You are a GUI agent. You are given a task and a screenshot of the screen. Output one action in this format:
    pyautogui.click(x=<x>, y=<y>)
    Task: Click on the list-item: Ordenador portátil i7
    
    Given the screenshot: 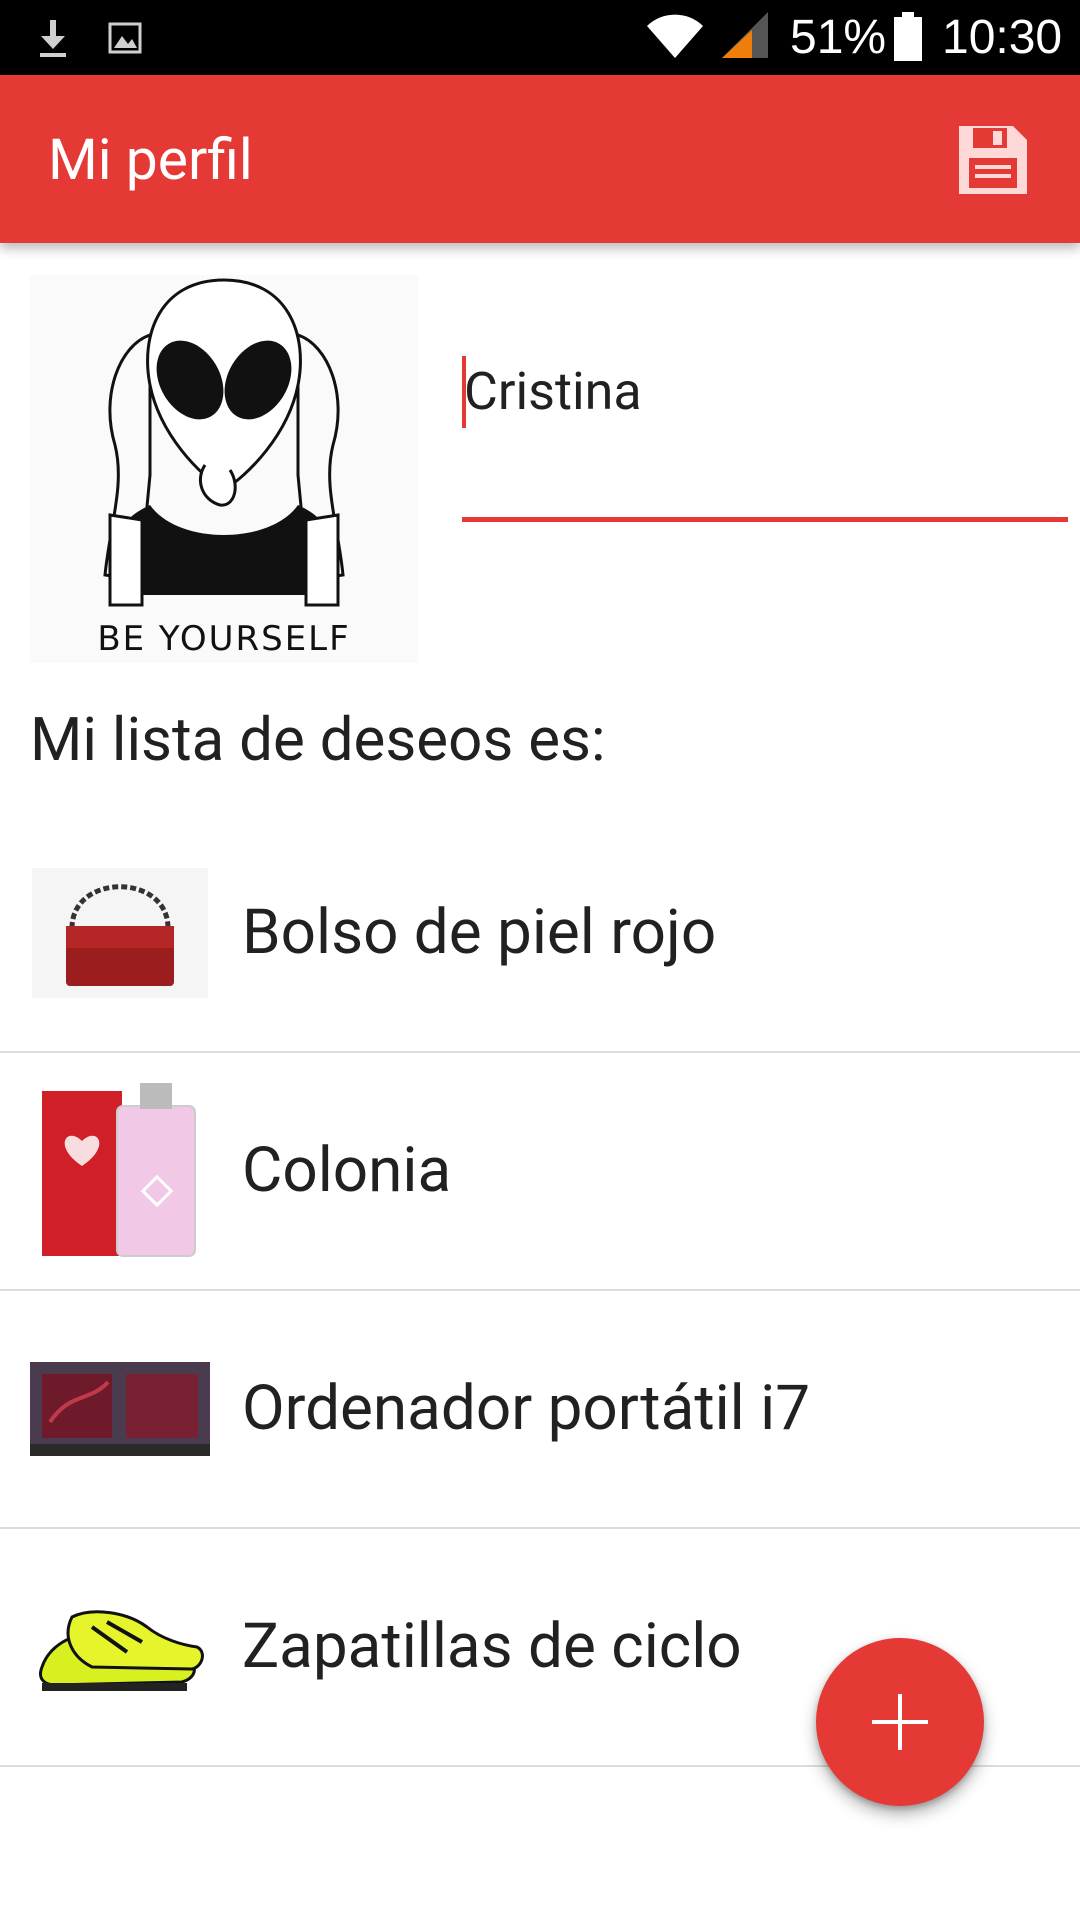 What is the action you would take?
    pyautogui.click(x=540, y=1410)
    